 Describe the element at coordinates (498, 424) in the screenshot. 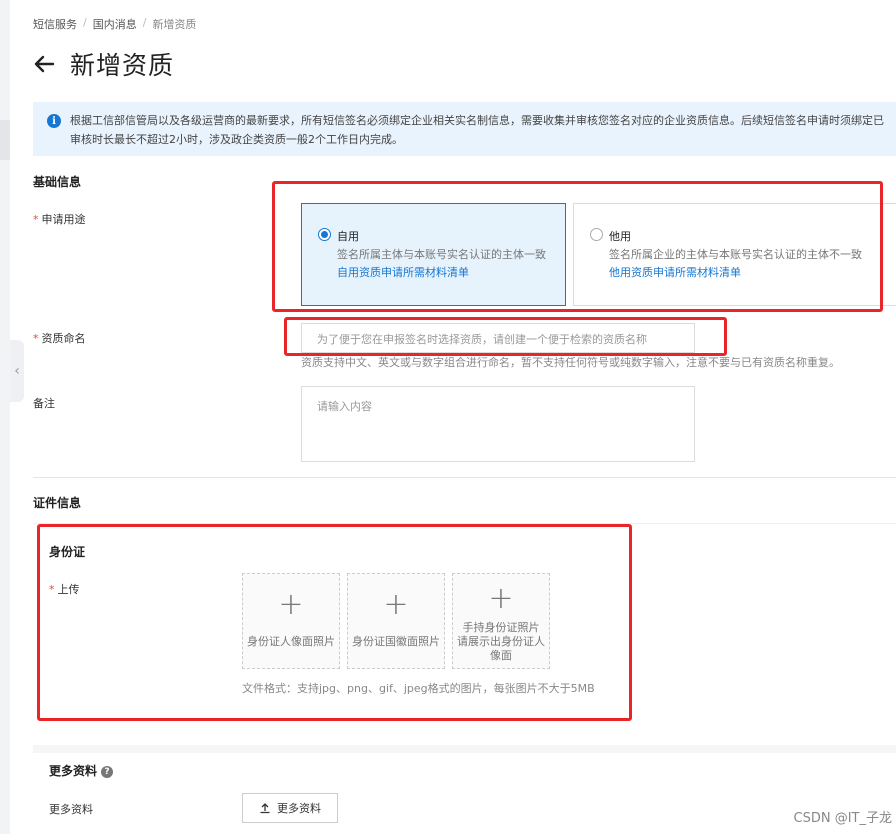

I see `remark-textarea: 请输入内容` at that location.